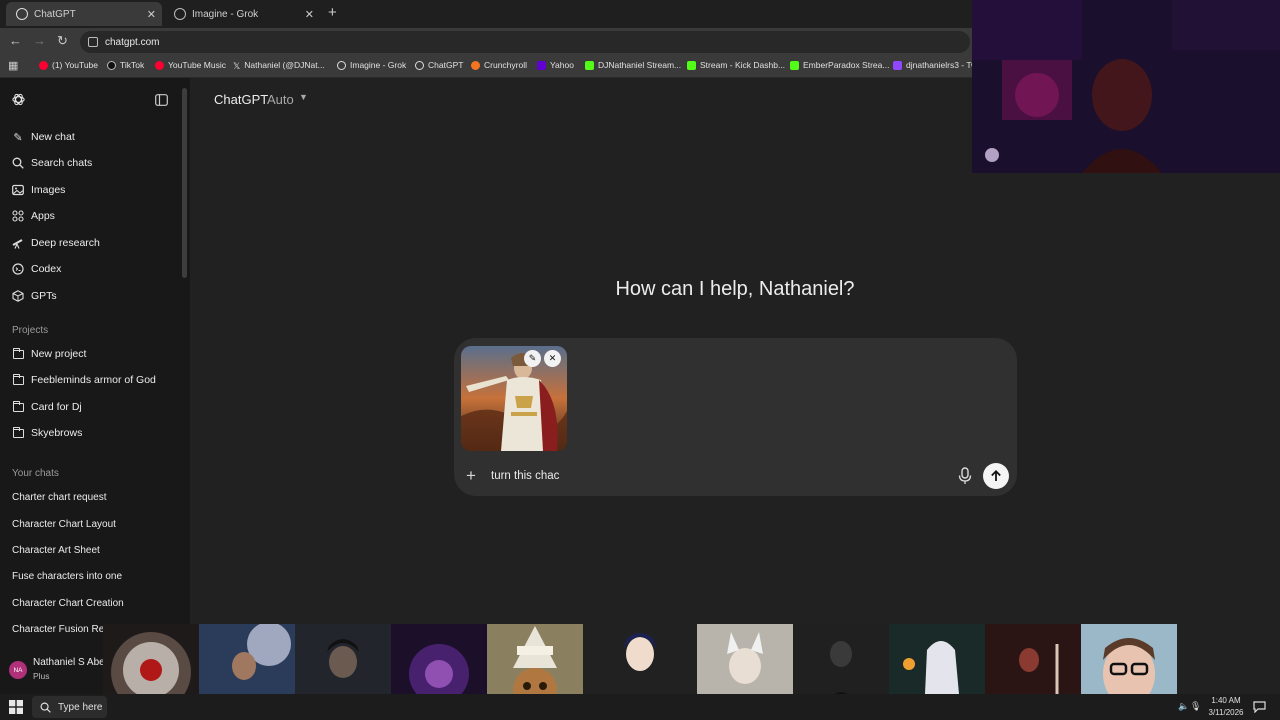 The width and height of the screenshot is (1280, 720). I want to click on chat-history-item: Charter chart request, so click(97, 497).